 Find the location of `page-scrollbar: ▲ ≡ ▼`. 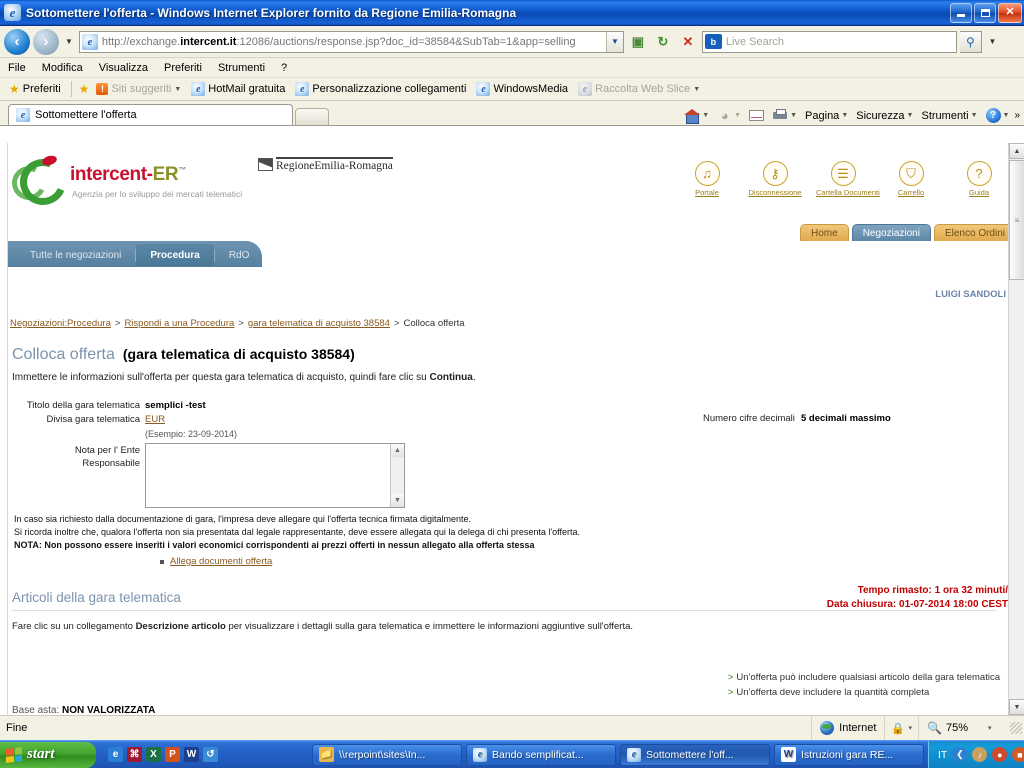

page-scrollbar: ▲ ≡ ▼ is located at coordinates (1016, 429).